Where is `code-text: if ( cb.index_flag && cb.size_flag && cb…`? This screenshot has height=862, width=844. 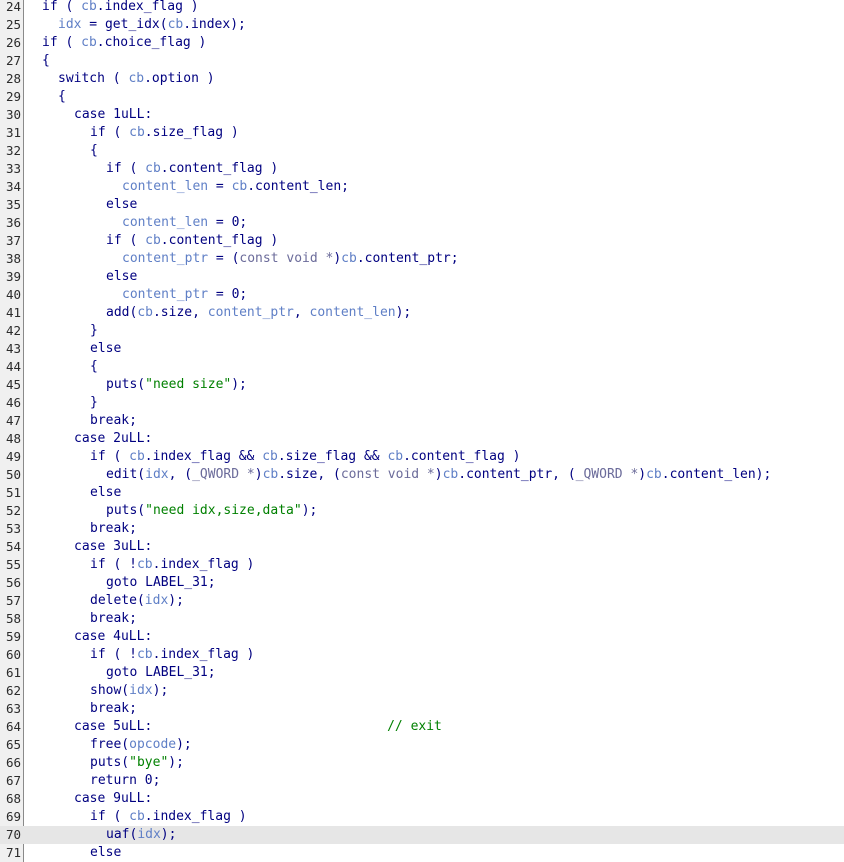 code-text: if ( cb.index_flag && cb.size_flag && cb… is located at coordinates (305, 457).